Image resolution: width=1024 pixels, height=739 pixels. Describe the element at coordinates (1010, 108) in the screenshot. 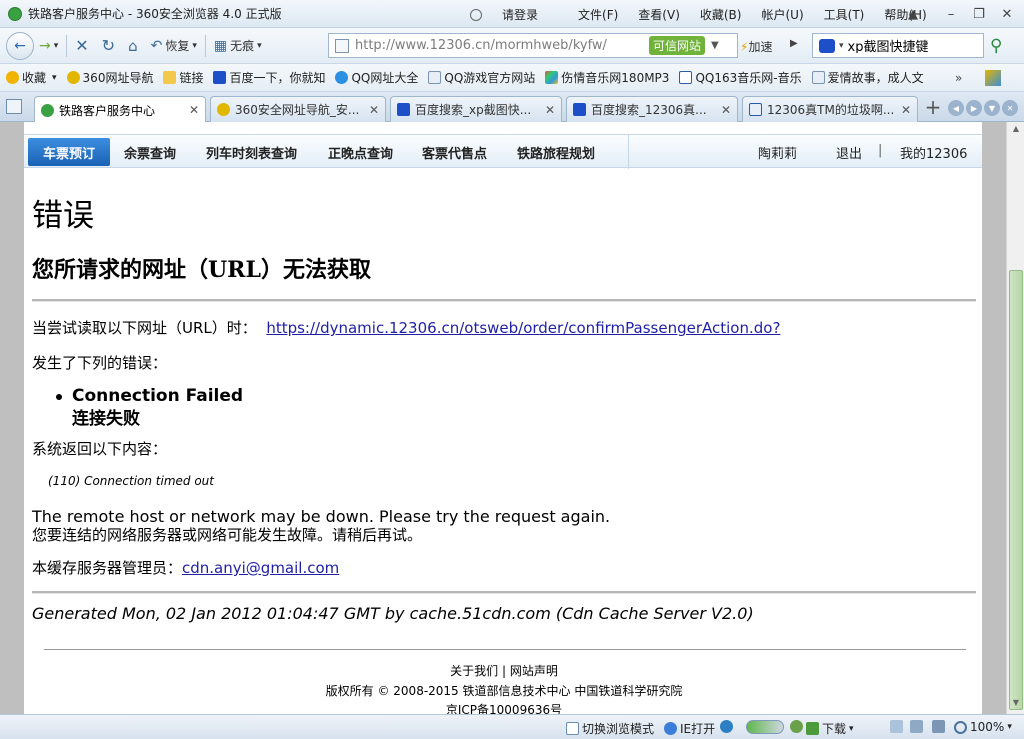

I see `tab-close-all-icon: ✕` at that location.